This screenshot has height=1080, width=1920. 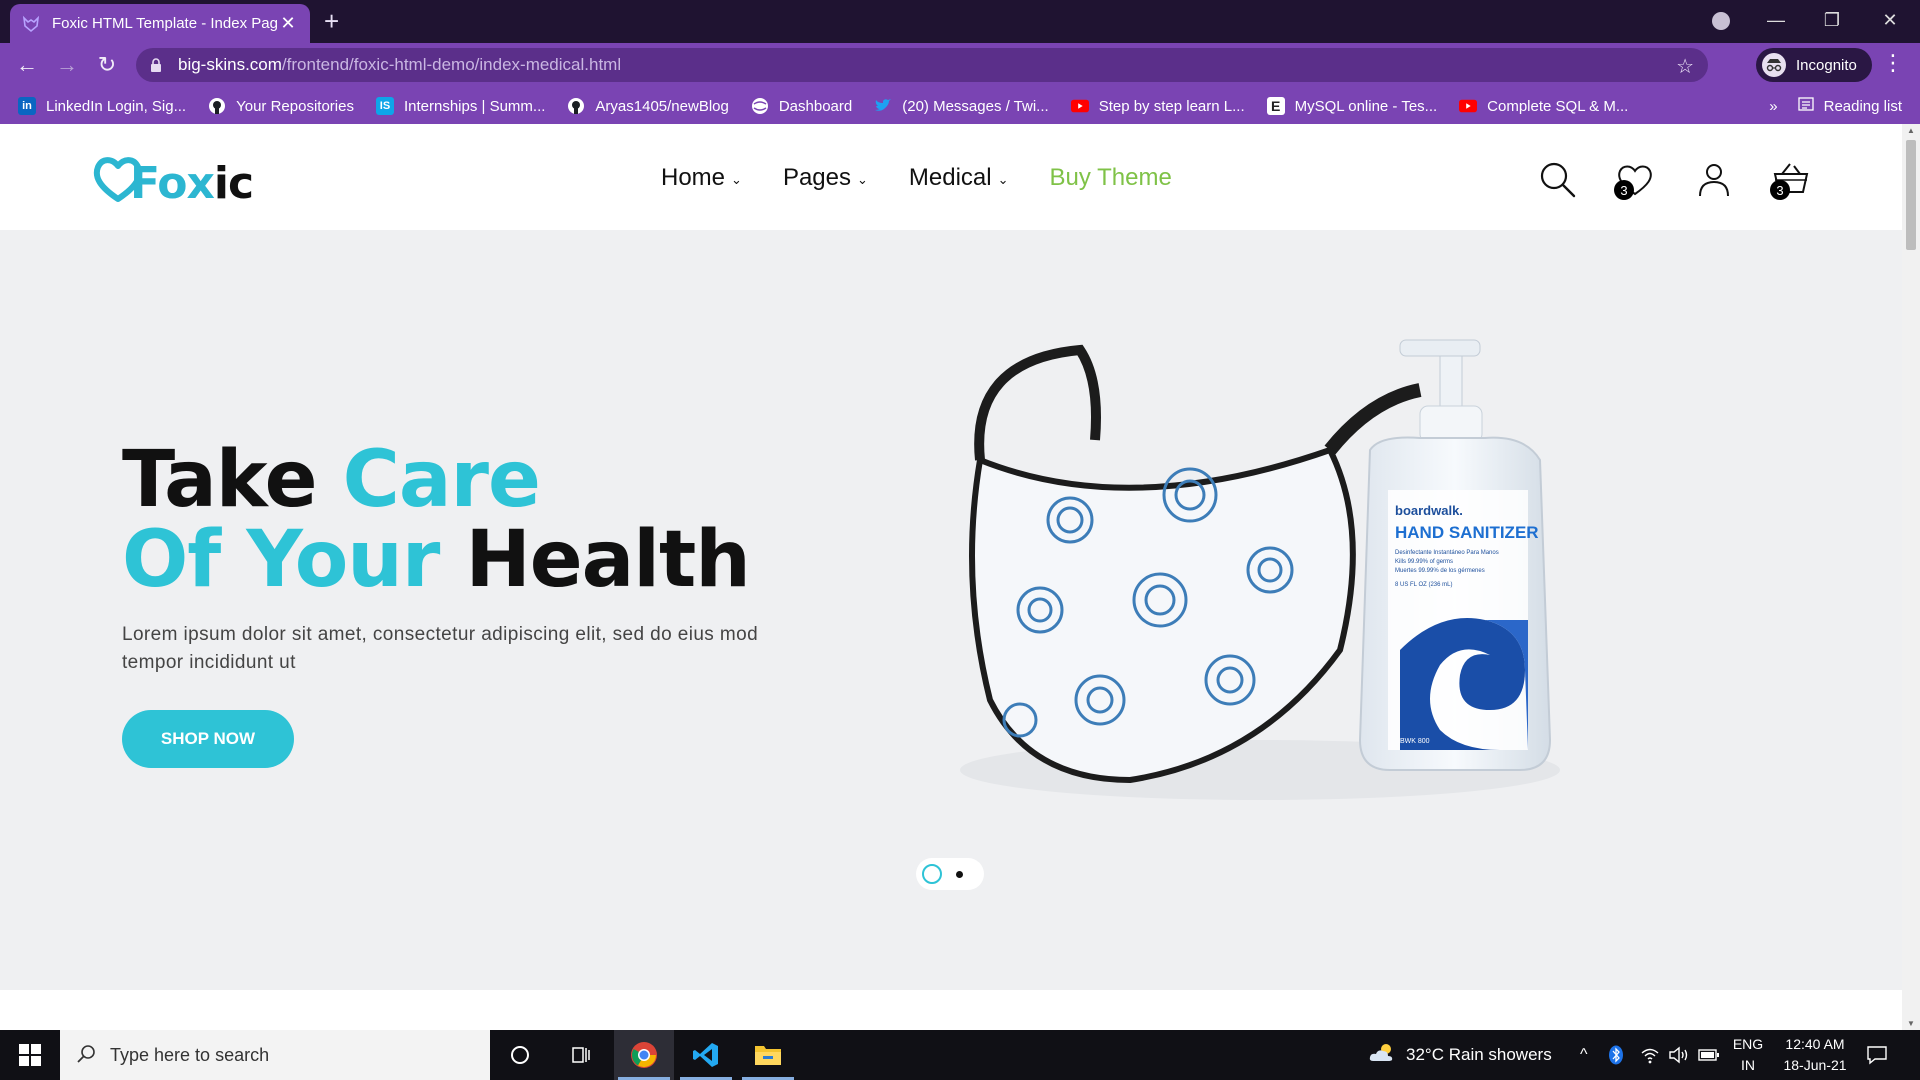 I want to click on task-view-icon, so click(x=580, y=1055).